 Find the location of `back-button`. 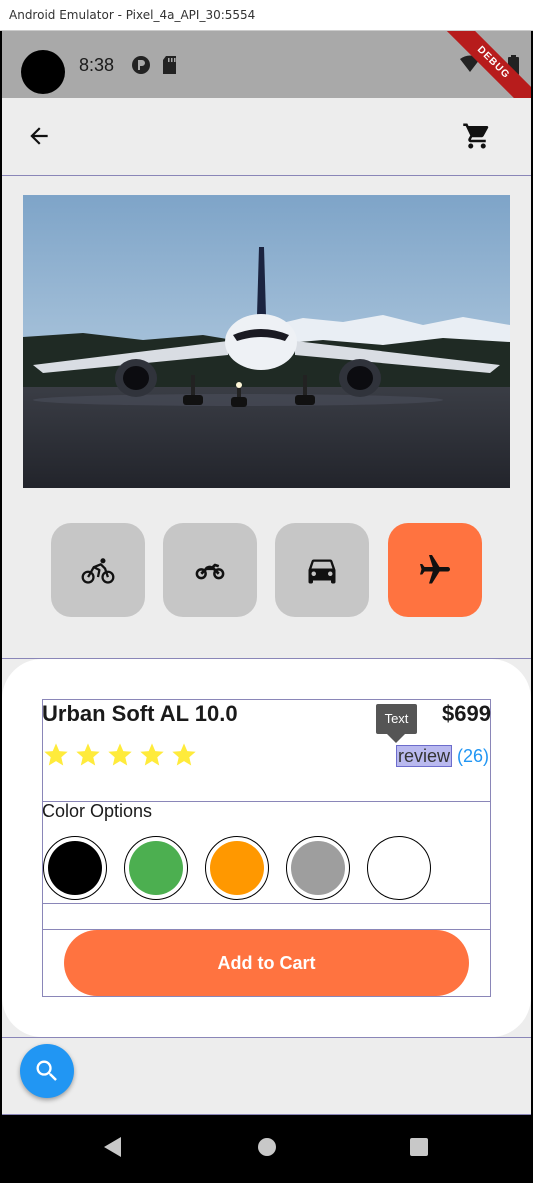

back-button is located at coordinates (39, 136).